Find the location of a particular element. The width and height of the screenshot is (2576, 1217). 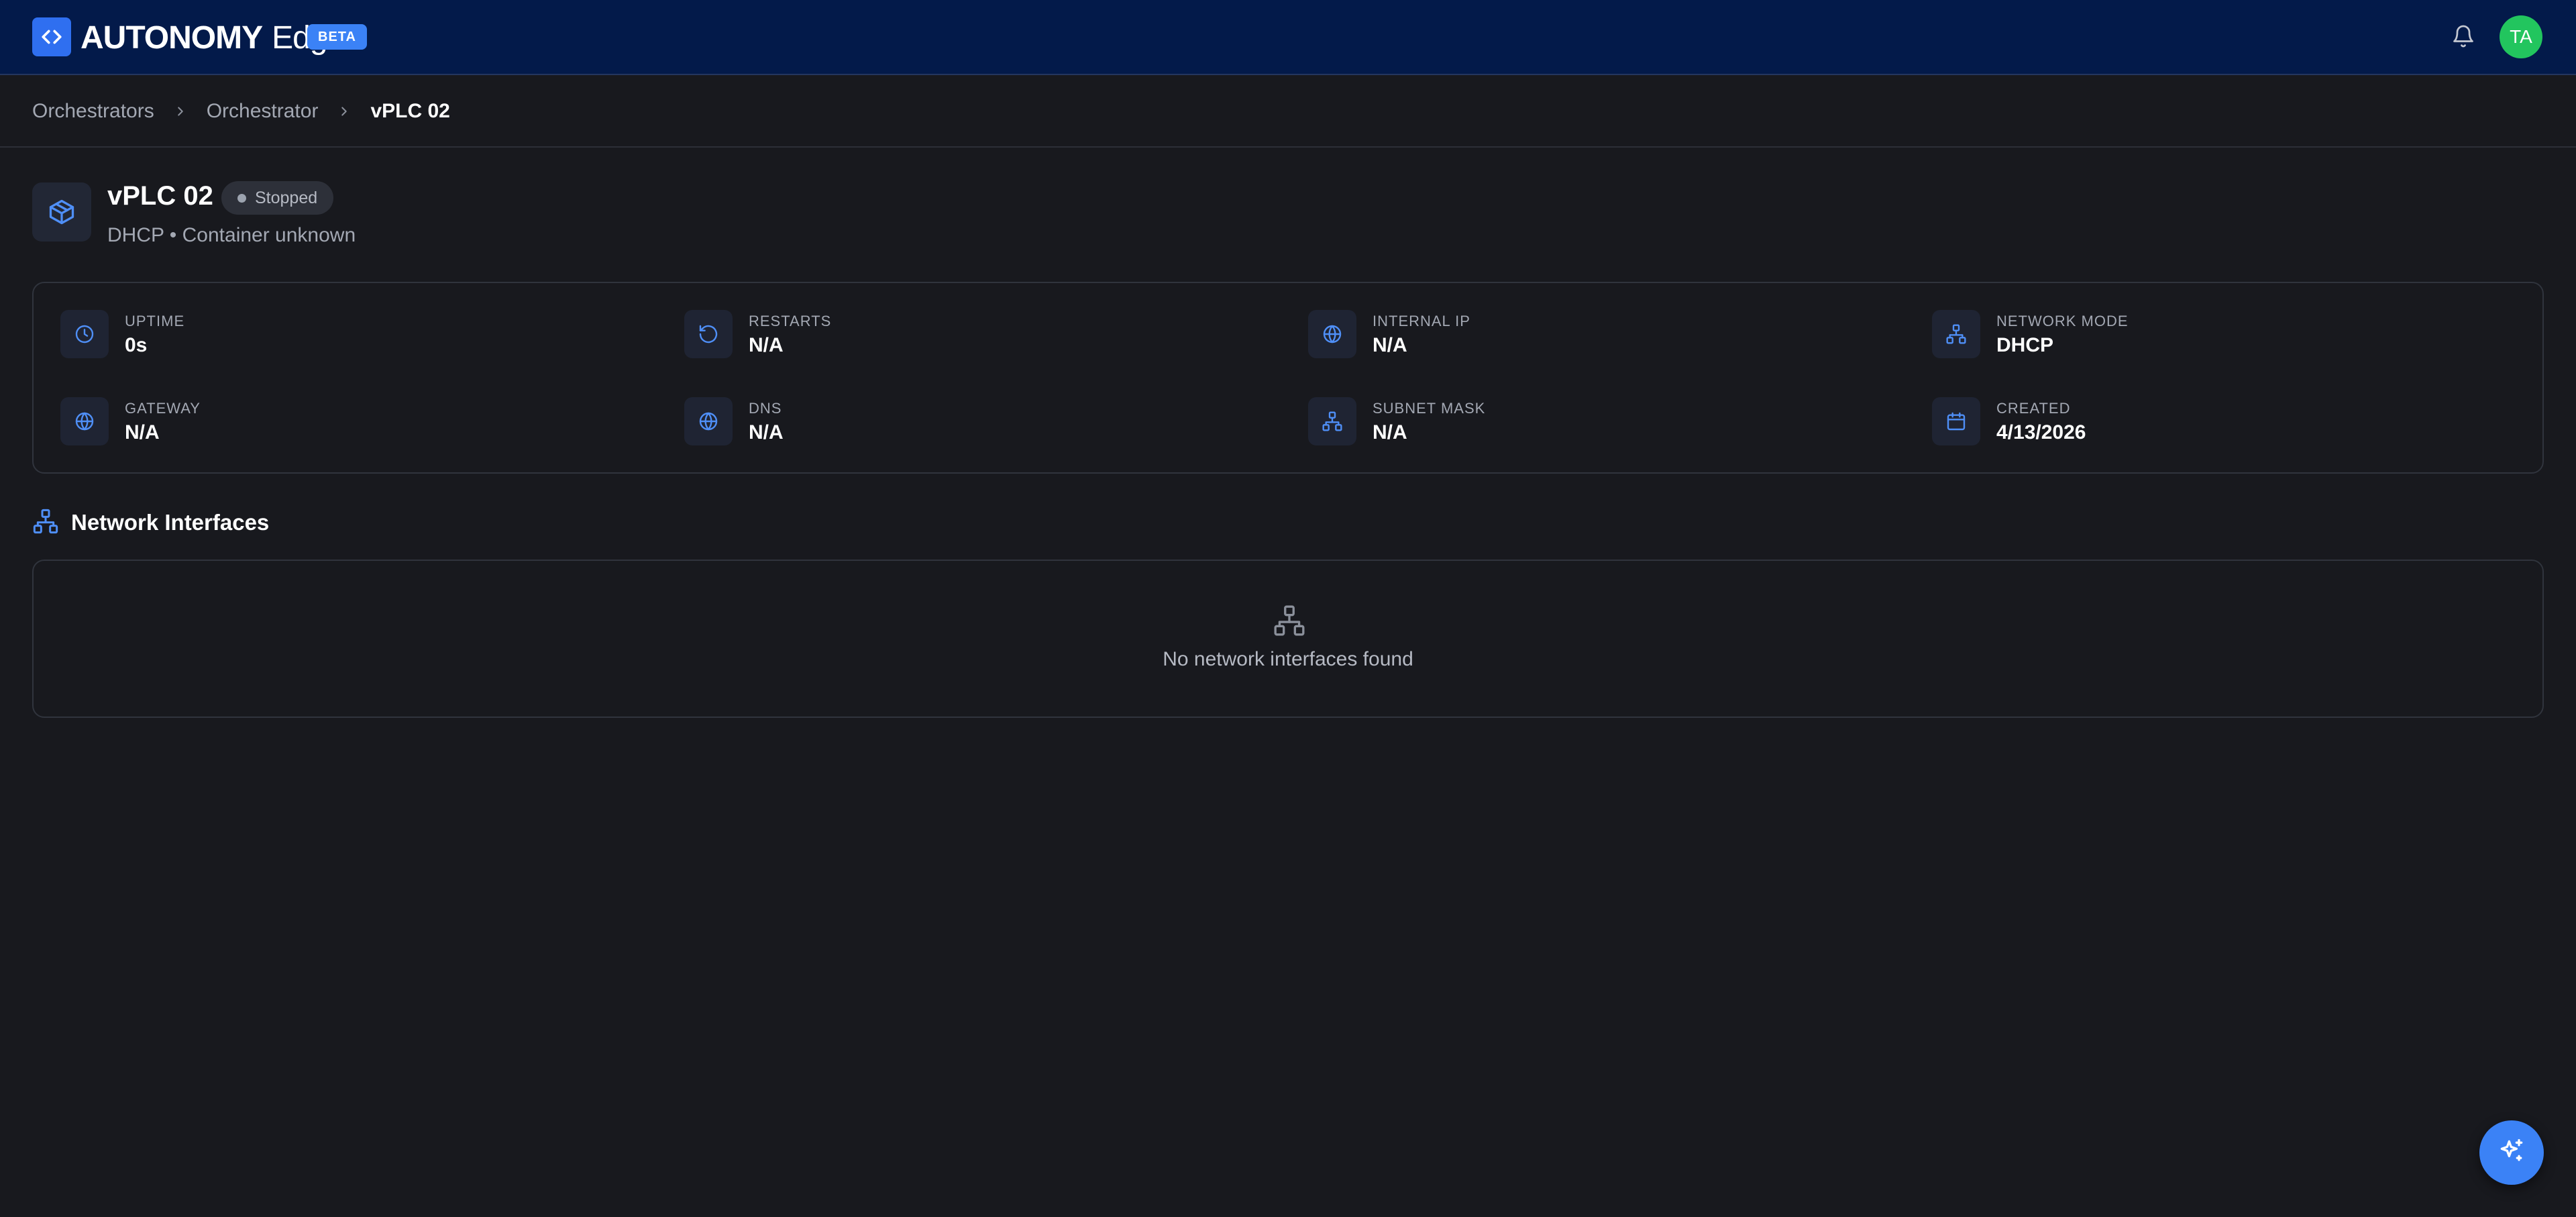

page-title: vPLC 02 is located at coordinates (160, 196).